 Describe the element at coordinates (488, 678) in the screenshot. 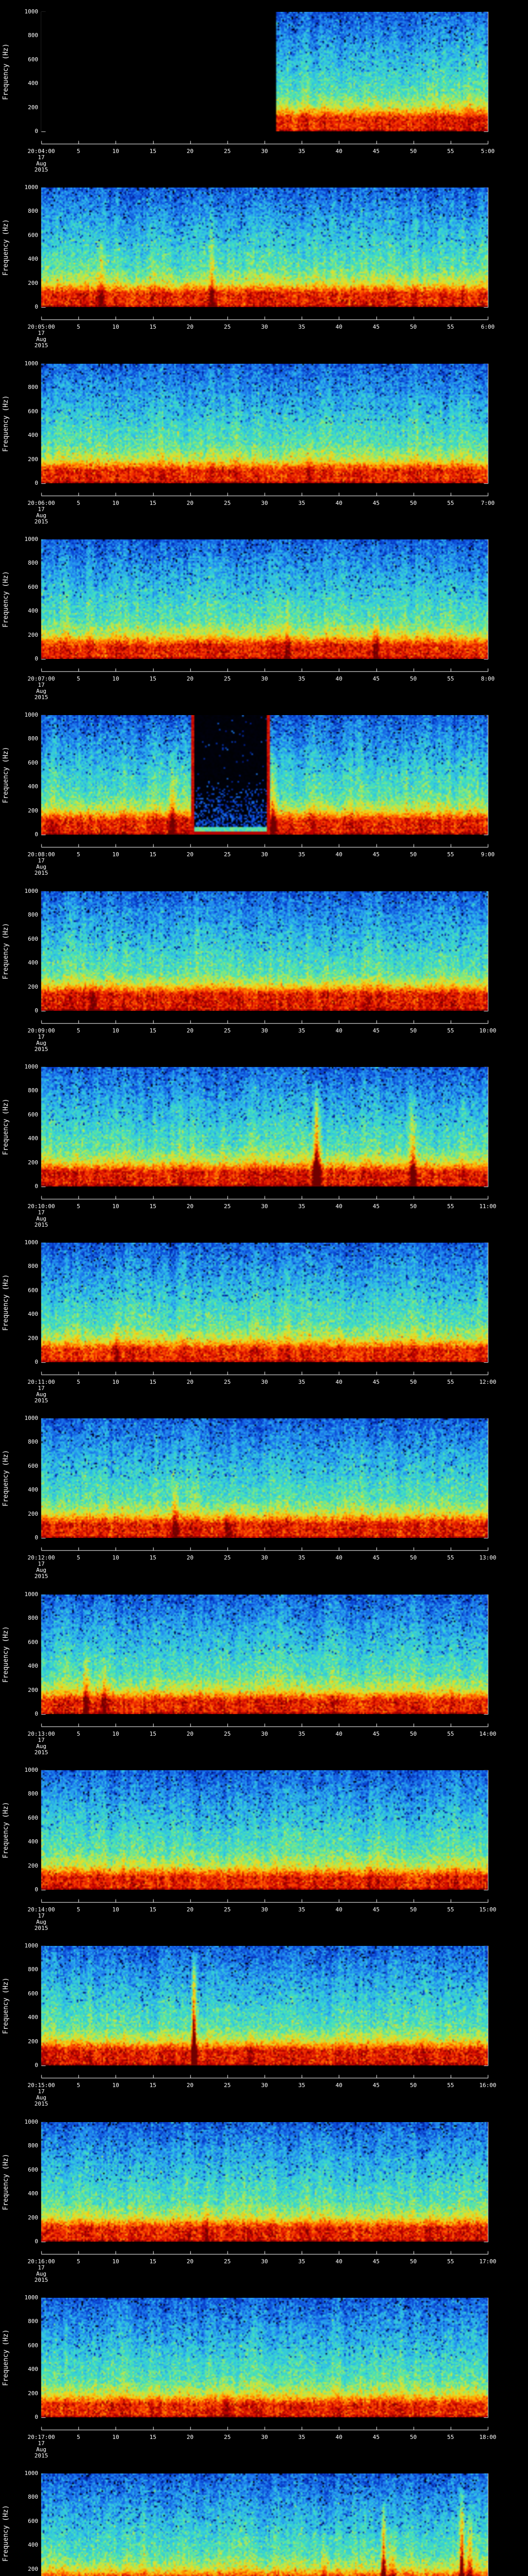

I see `end-time-label: 8:00` at that location.